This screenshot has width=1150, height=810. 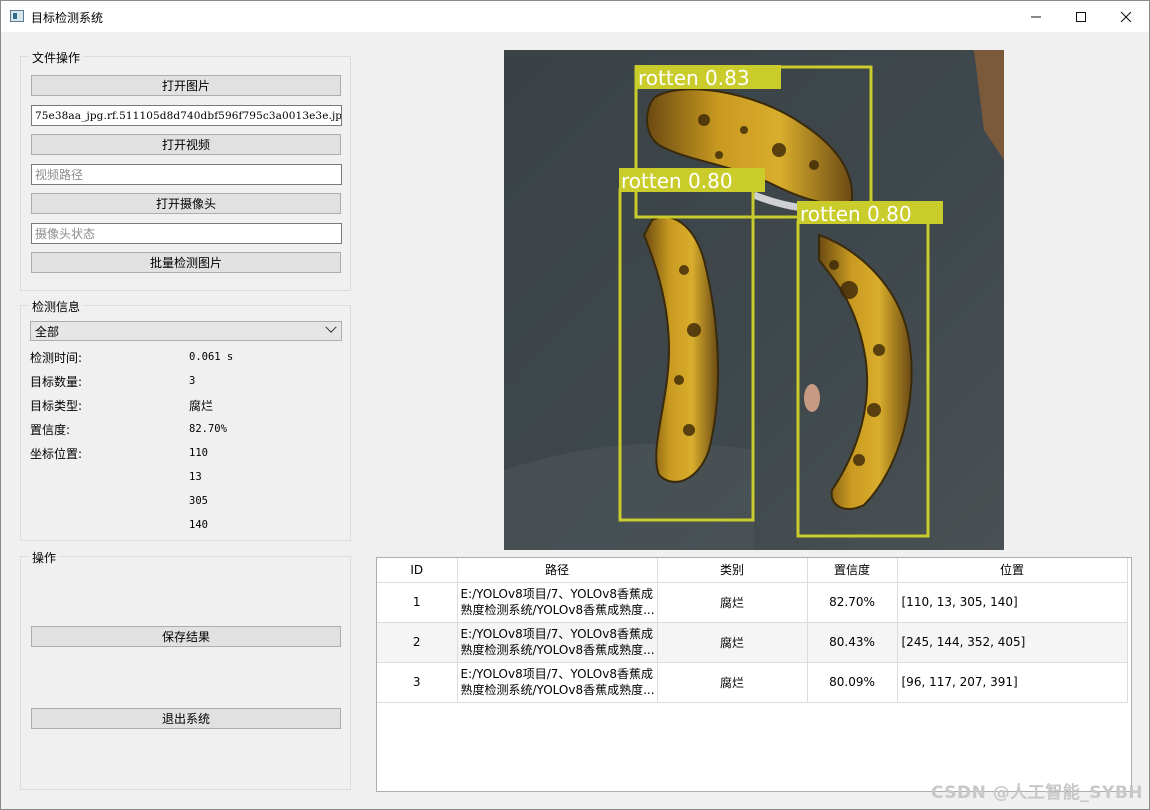 I want to click on conf-label: 置信度:, so click(x=50, y=430).